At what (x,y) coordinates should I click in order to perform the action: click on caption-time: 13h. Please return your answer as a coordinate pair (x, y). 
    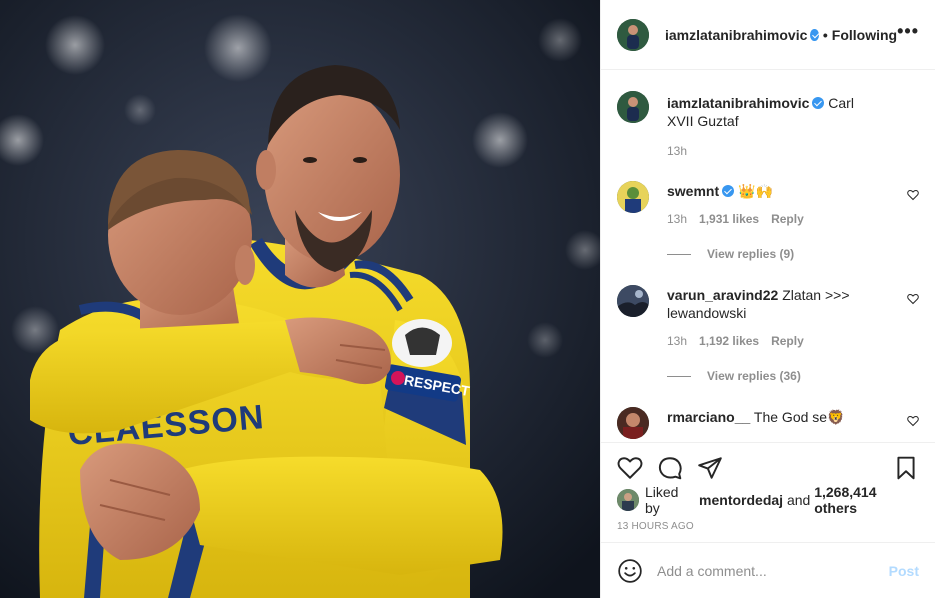
    Looking at the image, I should click on (677, 151).